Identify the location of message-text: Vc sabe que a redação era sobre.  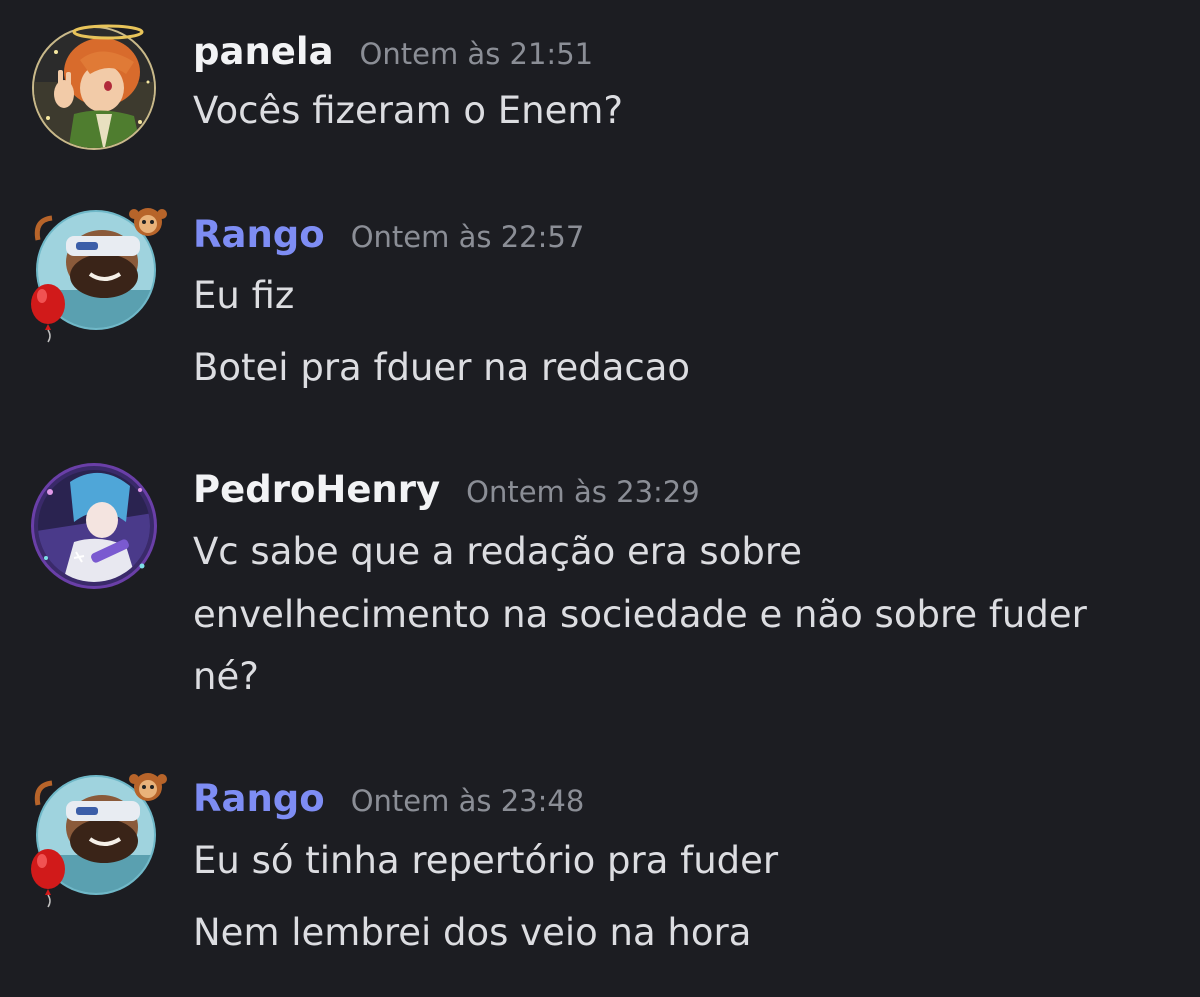
(497, 551).